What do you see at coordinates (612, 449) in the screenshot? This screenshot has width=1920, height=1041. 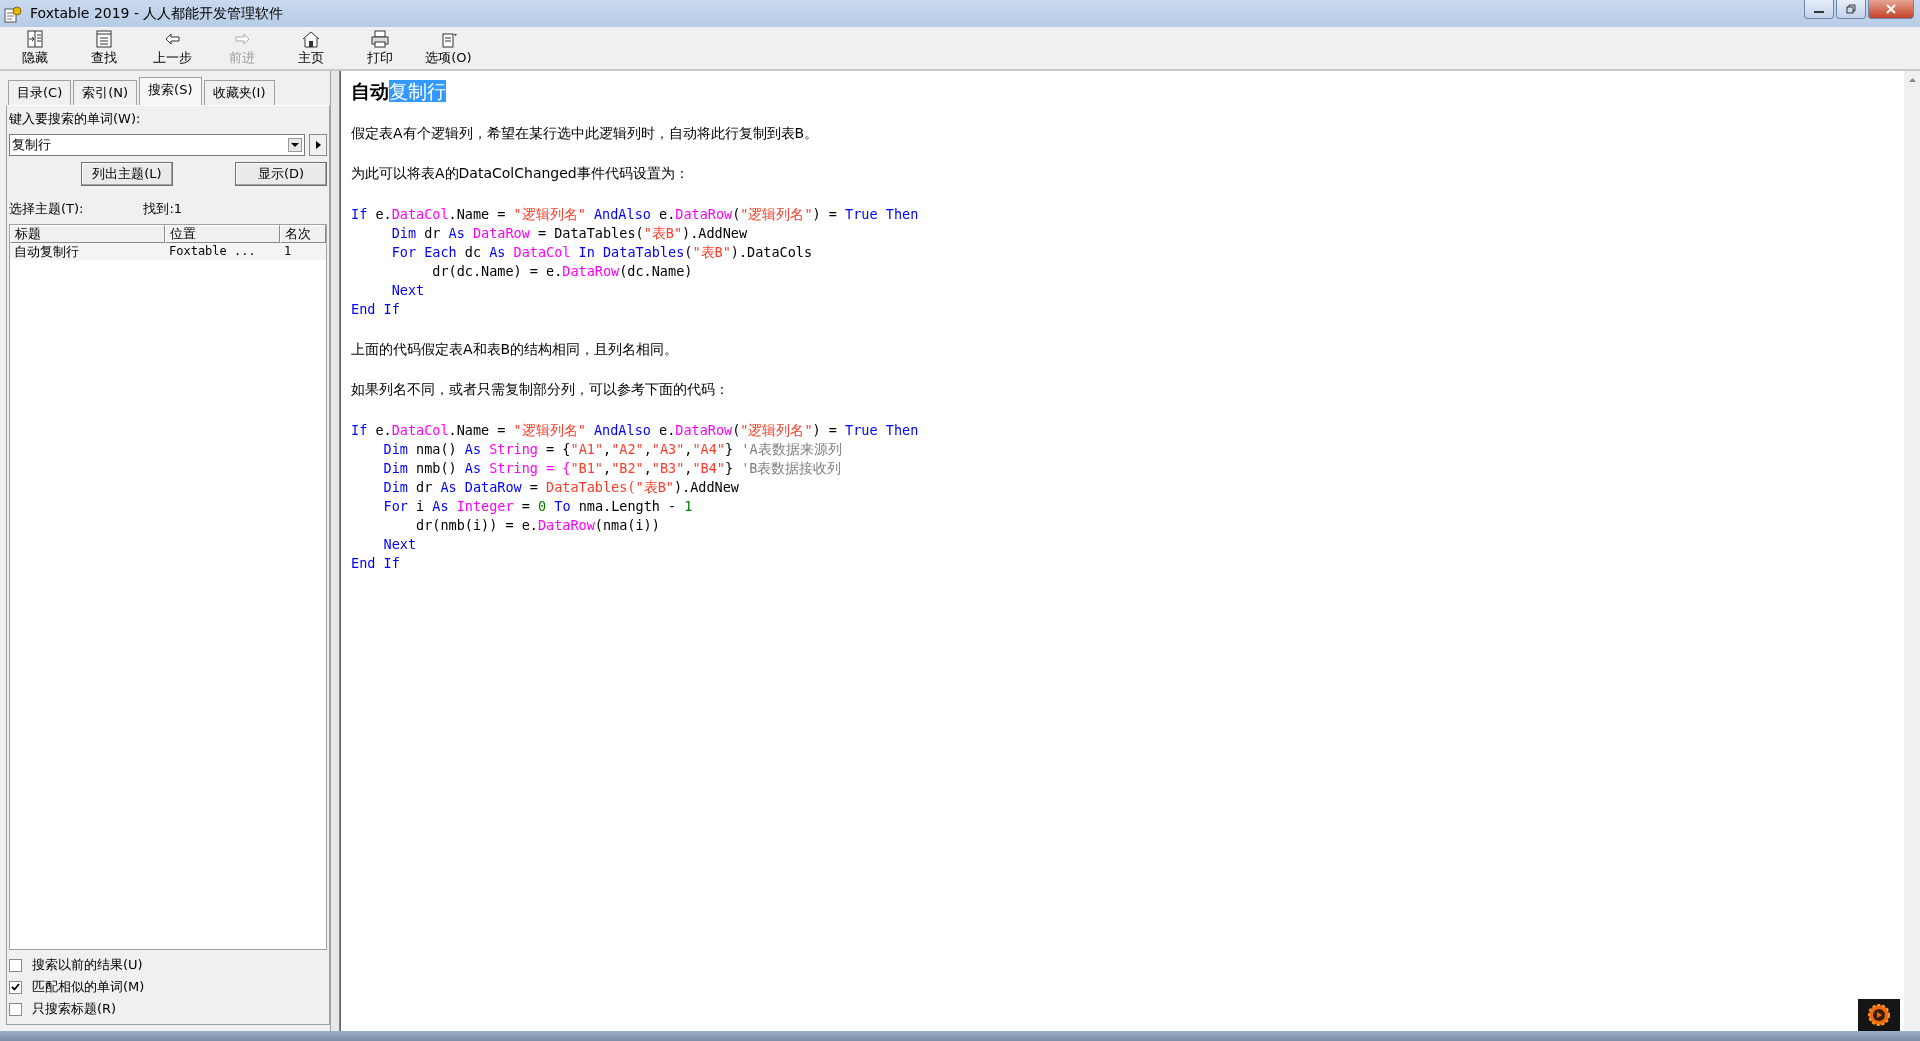 I see `code-line: Dim nma() As String = {"A1","A2","A3","A4"} 'A表数据来源列` at bounding box center [612, 449].